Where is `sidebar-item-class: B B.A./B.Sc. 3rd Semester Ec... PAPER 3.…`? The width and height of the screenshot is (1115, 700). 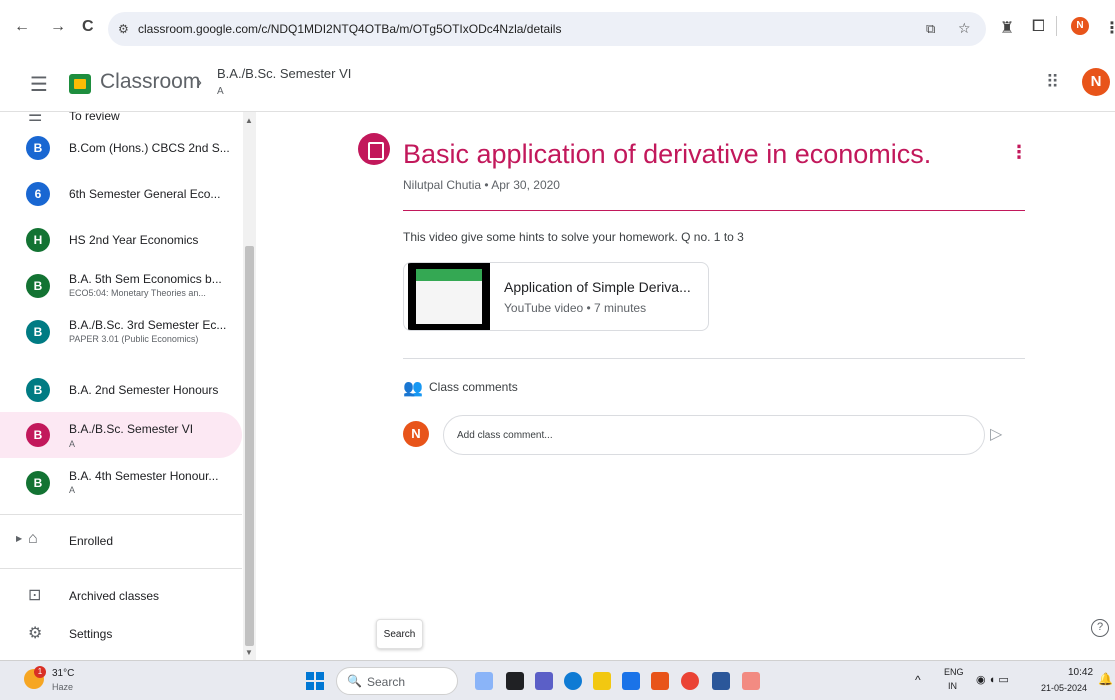
sidebar-item-class: B B.A./B.Sc. 3rd Semester Ec... PAPER 3.… is located at coordinates (121, 332).